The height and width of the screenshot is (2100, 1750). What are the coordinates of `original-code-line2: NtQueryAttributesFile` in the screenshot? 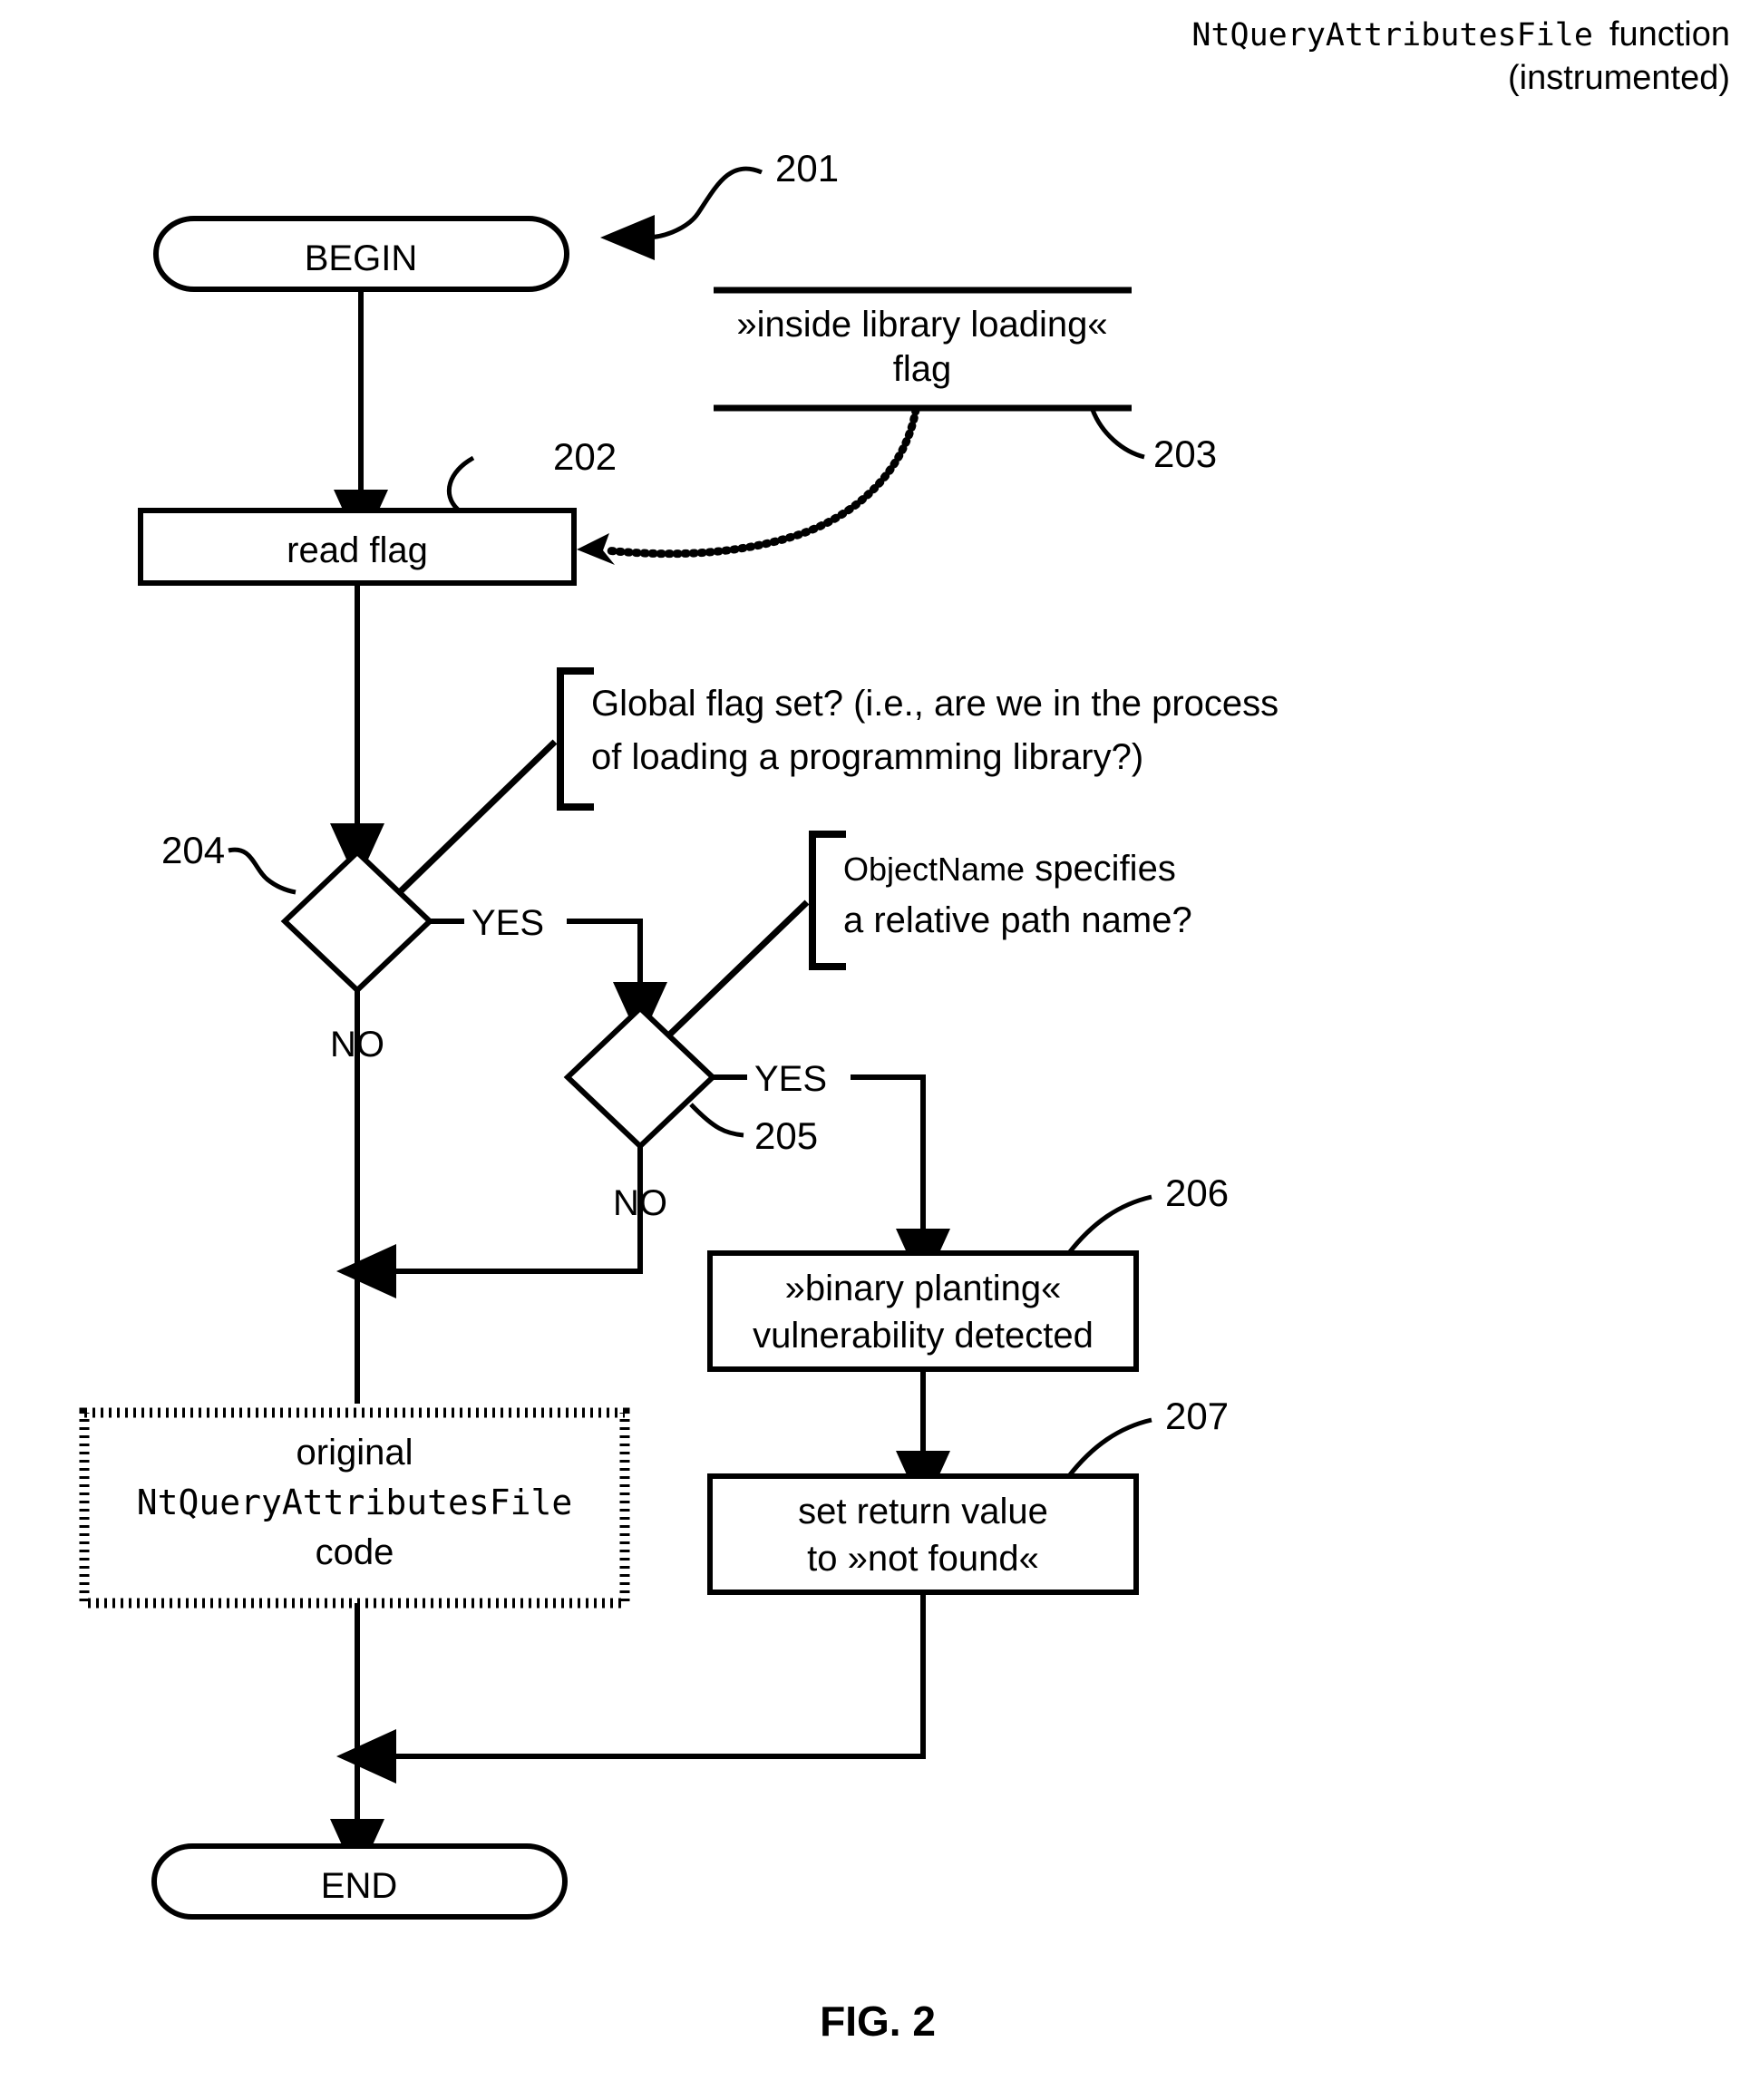 It's located at (354, 1502).